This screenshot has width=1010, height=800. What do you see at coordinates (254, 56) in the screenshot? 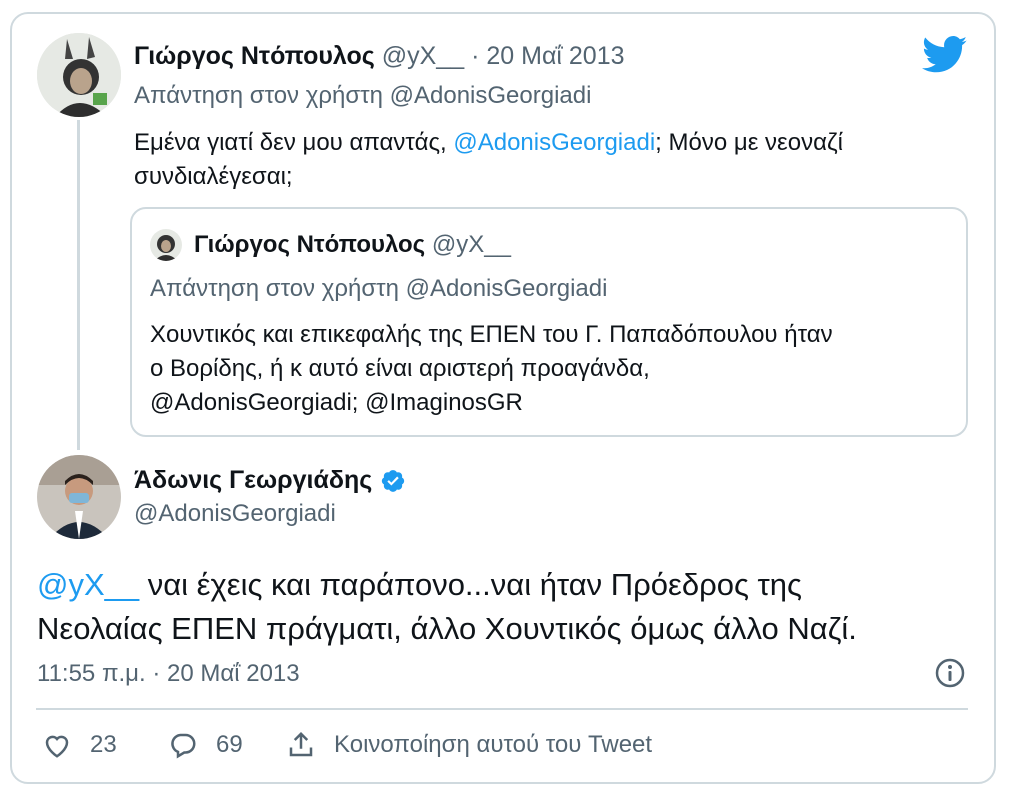
I see `author-name: Γιώργος Ντόπουλος` at bounding box center [254, 56].